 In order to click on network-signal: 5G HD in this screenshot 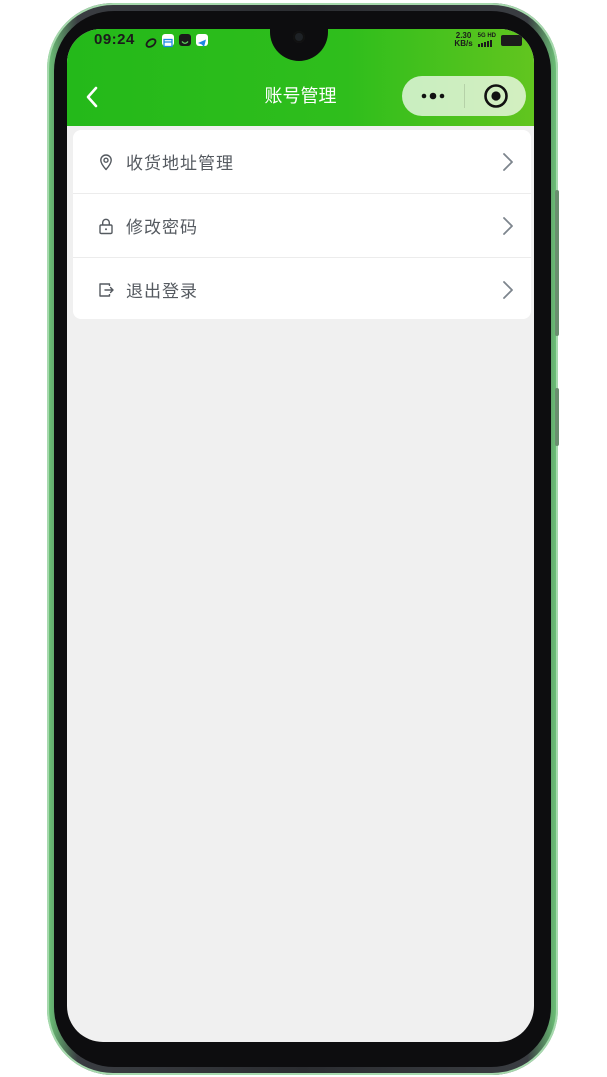, I will do `click(486, 40)`.